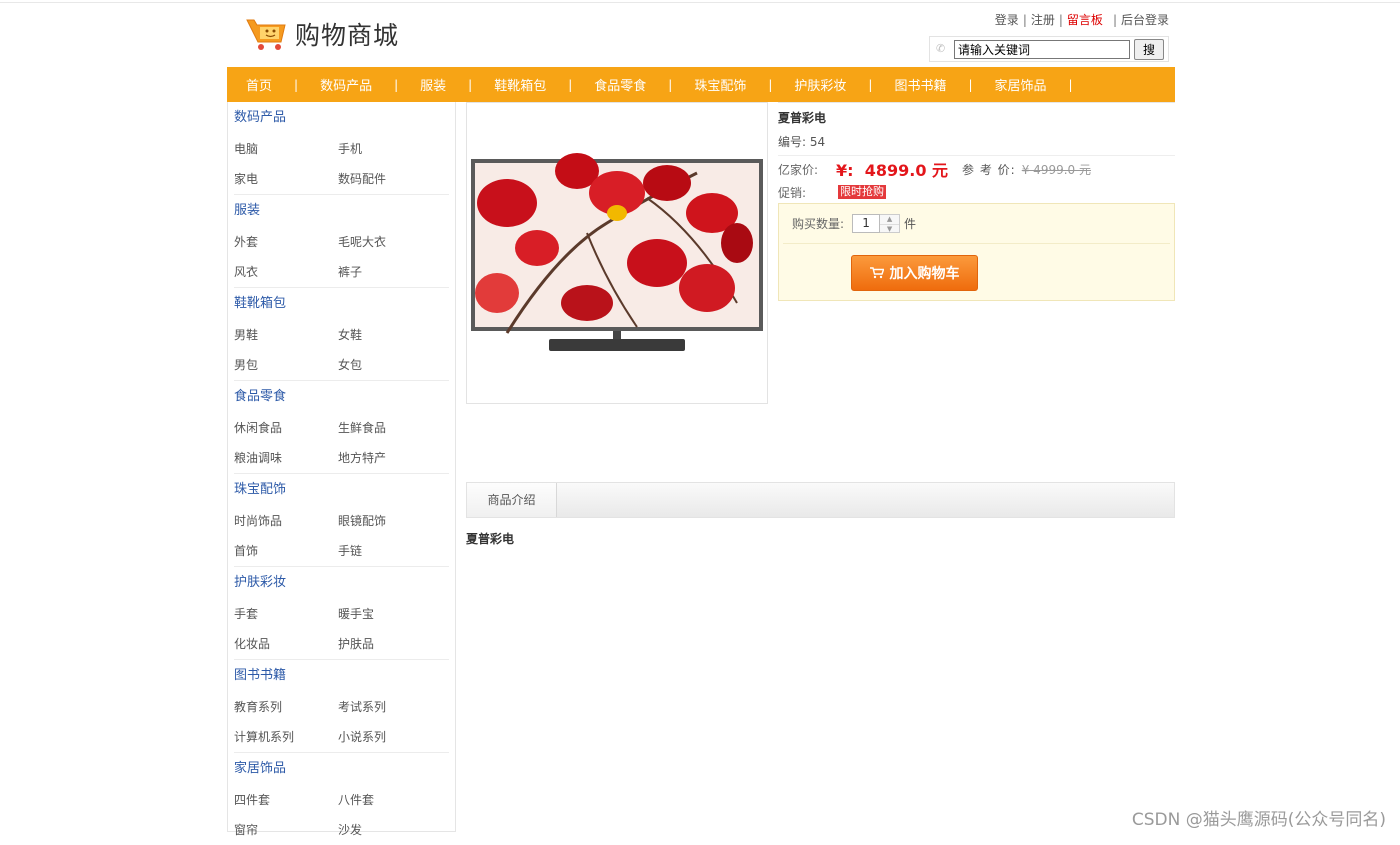 This screenshot has width=1400, height=845. Describe the element at coordinates (286, 800) in the screenshot. I see `subcategory-link: 四件套` at that location.